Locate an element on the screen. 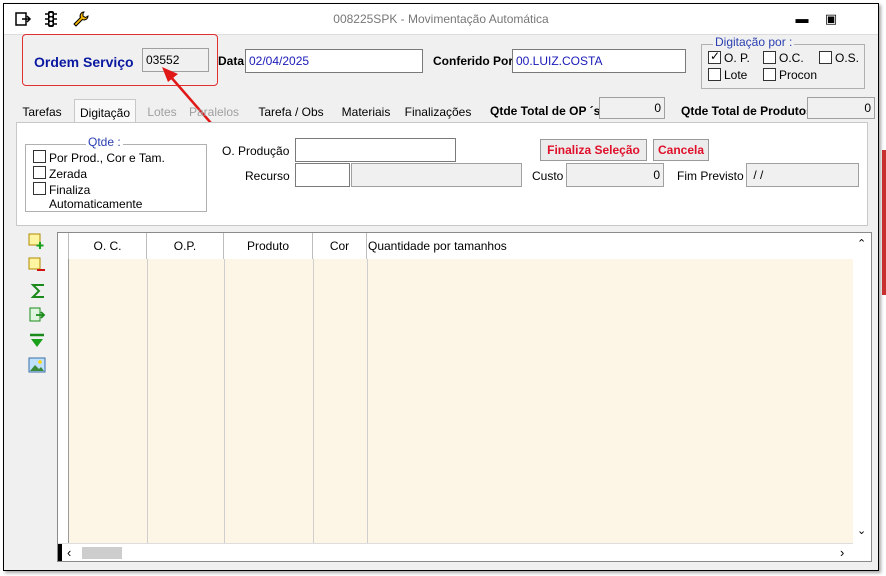  scroll-left-icon: ‹ is located at coordinates (69, 552).